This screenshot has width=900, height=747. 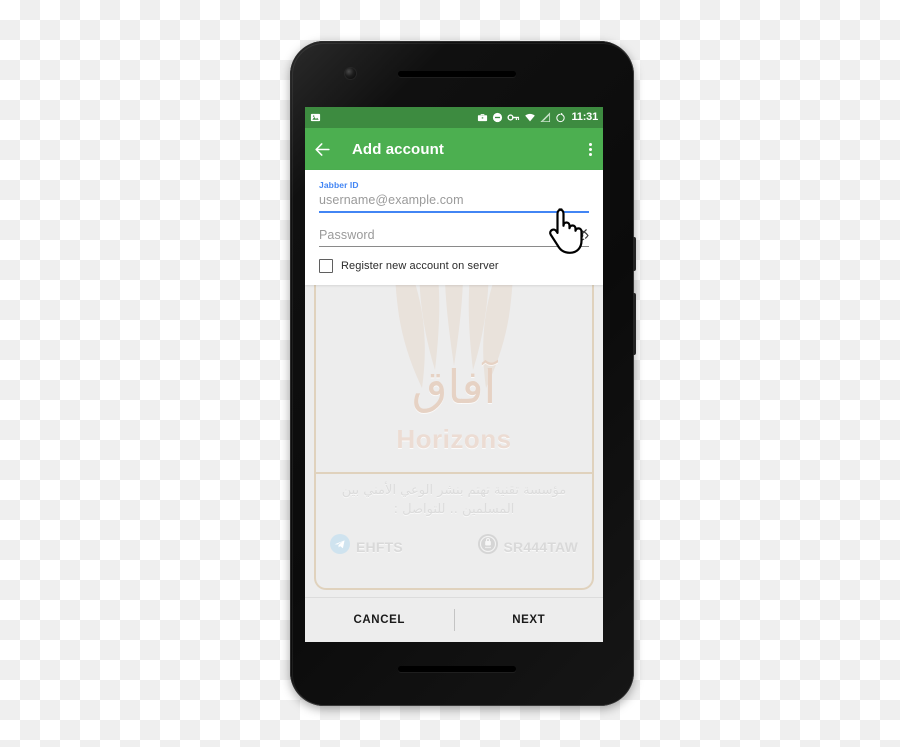 I want to click on power-button, so click(x=634, y=254).